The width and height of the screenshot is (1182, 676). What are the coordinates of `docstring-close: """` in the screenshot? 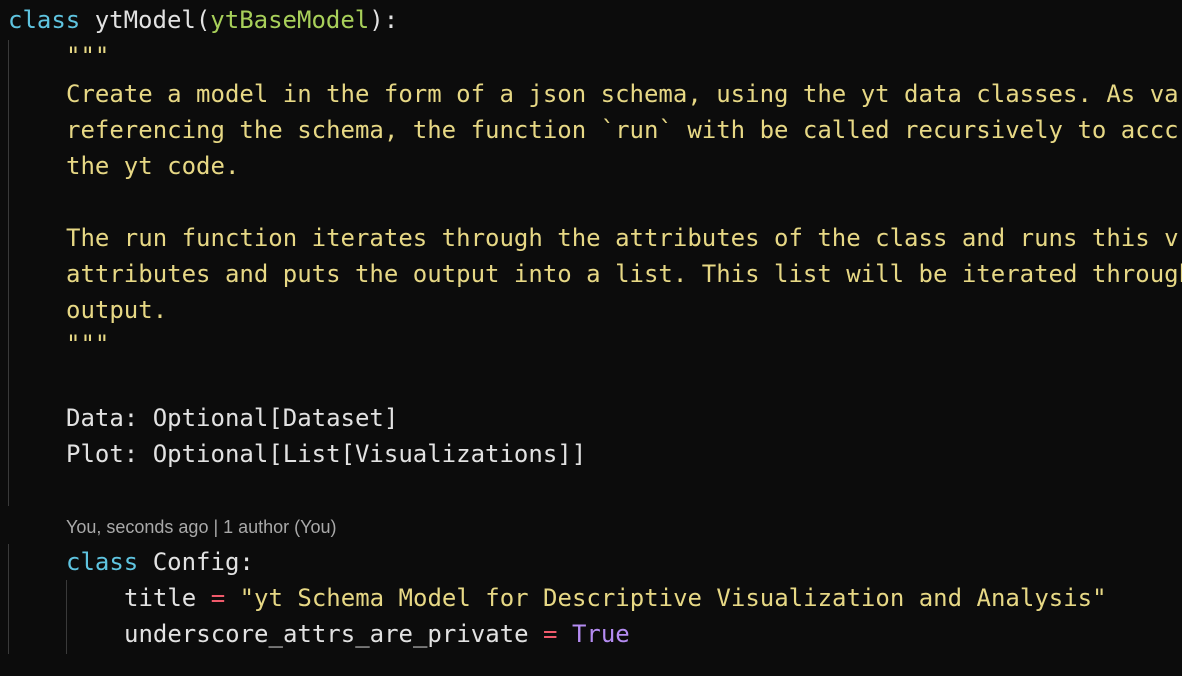 It's located at (88, 344).